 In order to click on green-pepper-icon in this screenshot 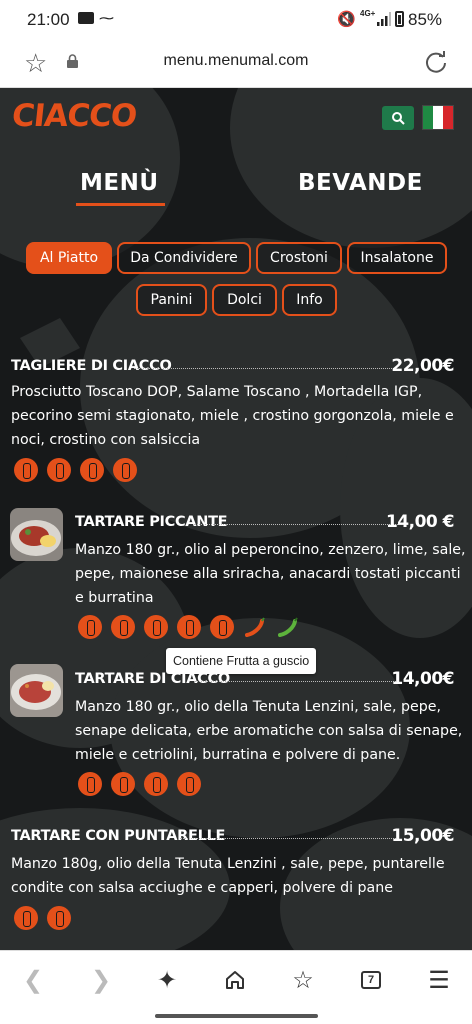, I will do `click(288, 627)`.